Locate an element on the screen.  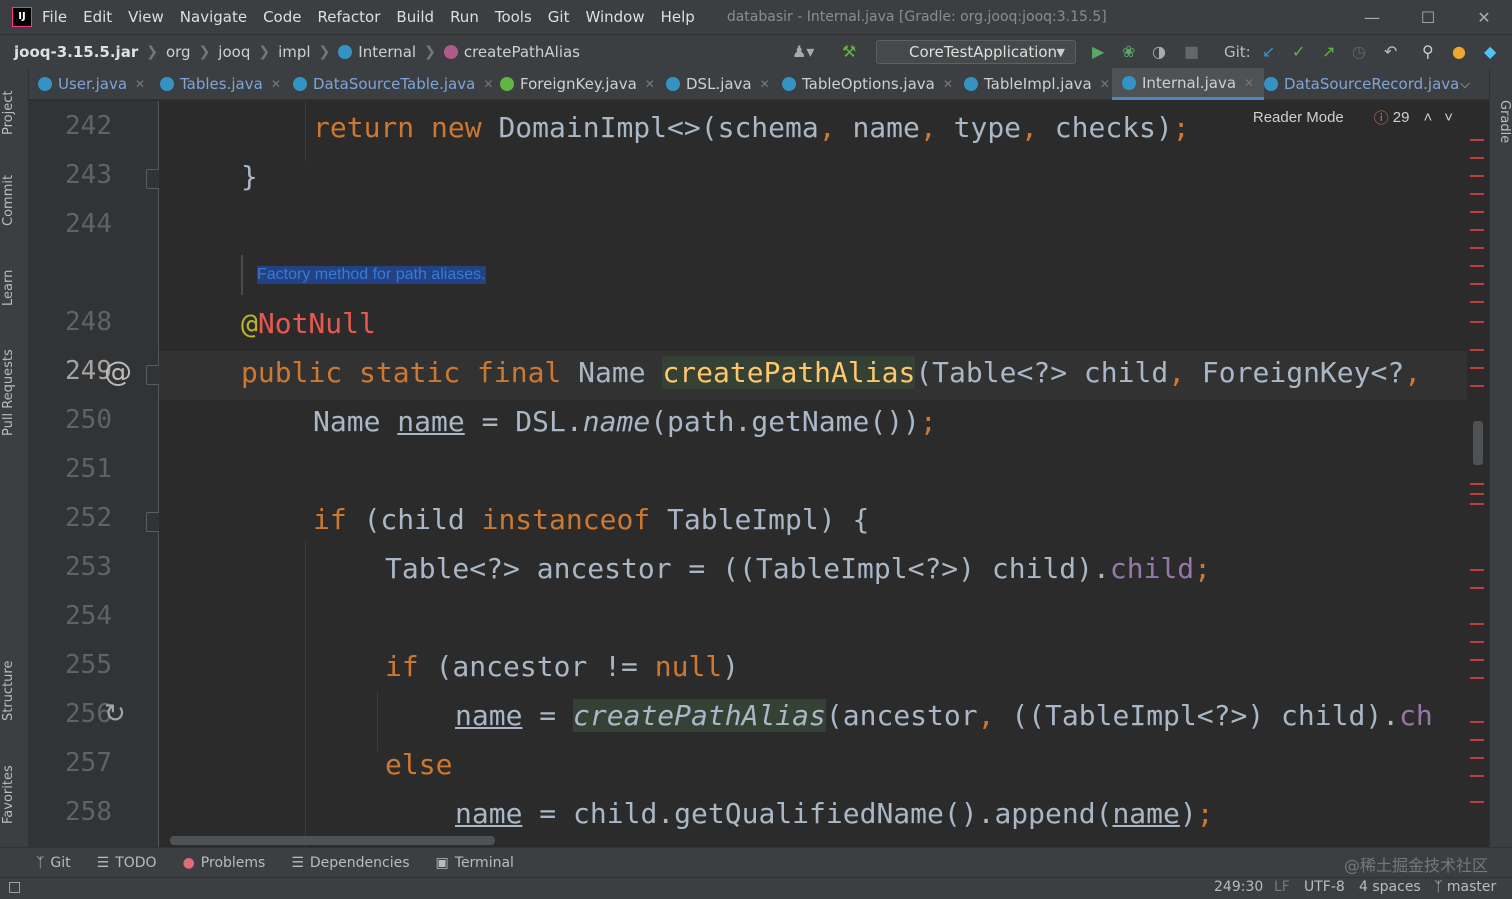
menu-run: Run is located at coordinates (464, 17).